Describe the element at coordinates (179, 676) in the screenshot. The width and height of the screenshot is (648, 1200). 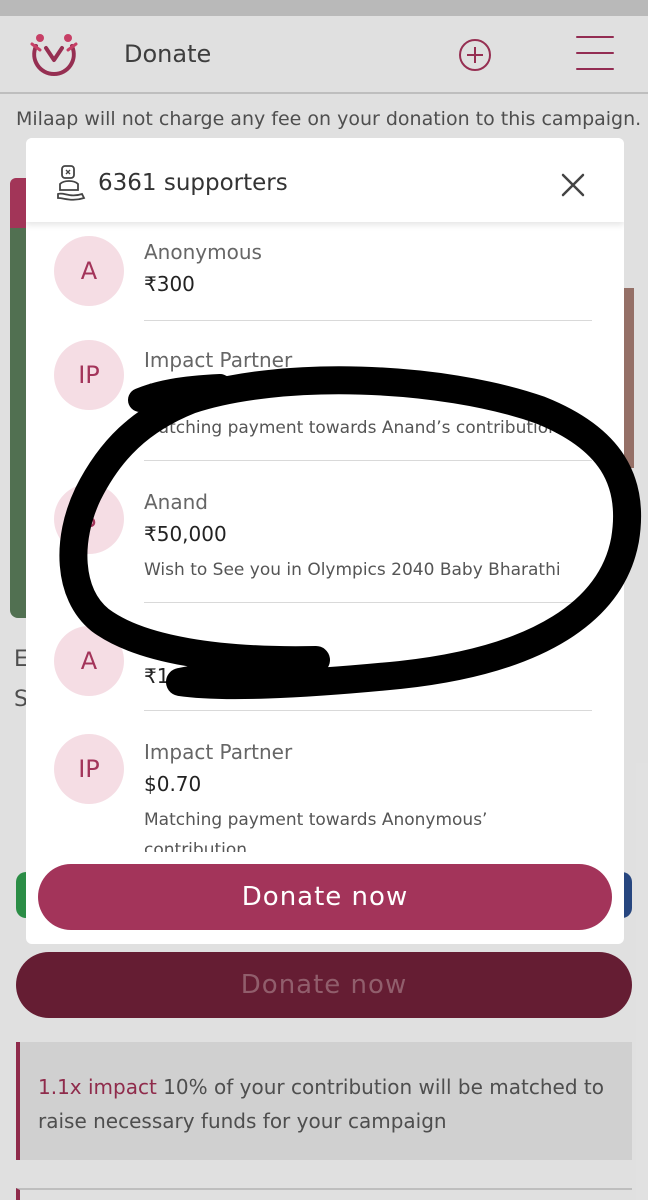
I see `supporter-amount: ₹1,000` at that location.